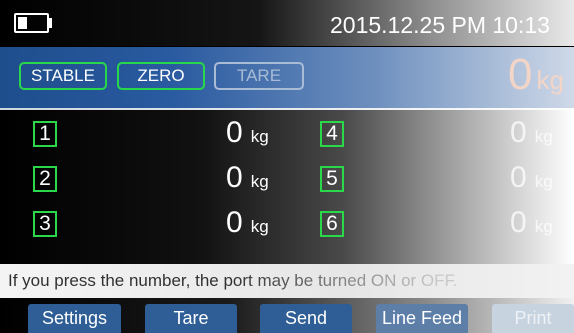  What do you see at coordinates (259, 226) in the screenshot?
I see `port-3-unit: kg` at bounding box center [259, 226].